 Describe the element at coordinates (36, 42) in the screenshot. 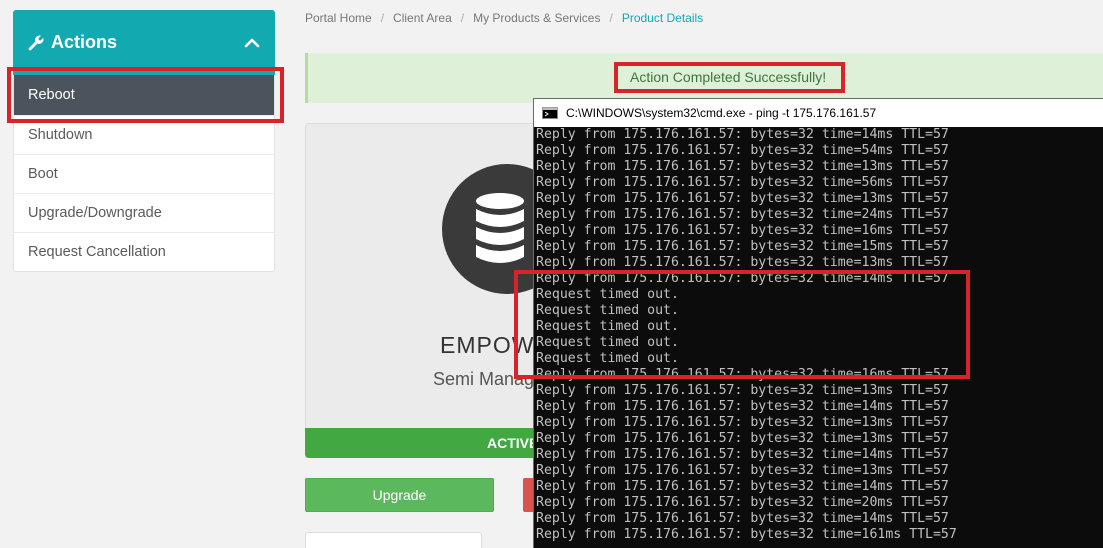

I see `wrench-icon` at that location.